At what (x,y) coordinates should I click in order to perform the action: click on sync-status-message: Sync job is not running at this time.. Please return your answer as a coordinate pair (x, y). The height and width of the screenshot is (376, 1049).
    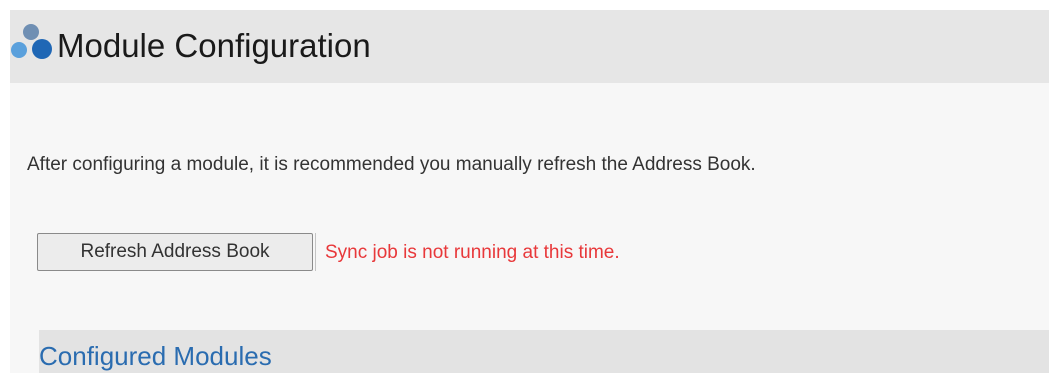
    Looking at the image, I should click on (472, 252).